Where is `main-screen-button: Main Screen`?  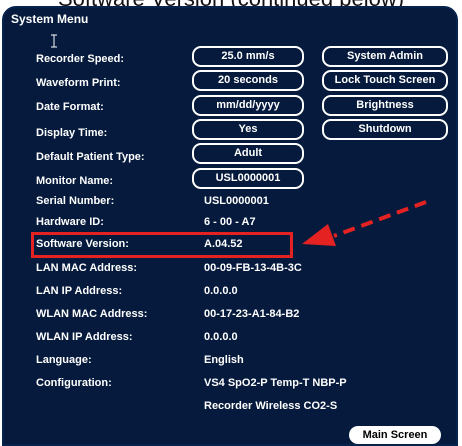 main-screen-button: Main Screen is located at coordinates (395, 435).